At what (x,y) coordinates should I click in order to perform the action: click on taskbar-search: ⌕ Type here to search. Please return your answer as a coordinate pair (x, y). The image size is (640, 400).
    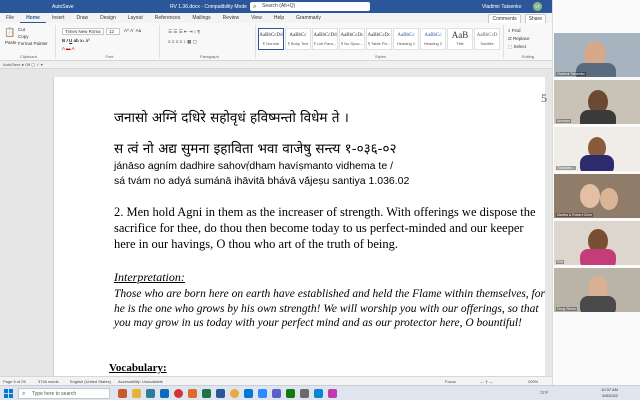
    Looking at the image, I should click on (64, 393).